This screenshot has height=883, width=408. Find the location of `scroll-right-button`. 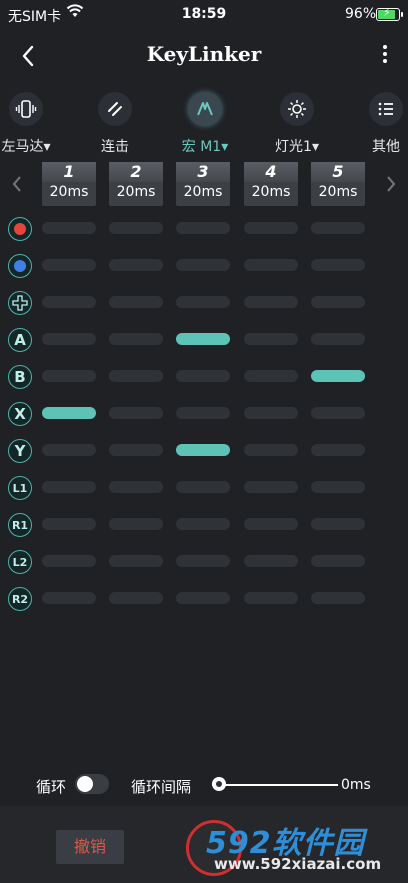

scroll-right-button is located at coordinates (391, 184).